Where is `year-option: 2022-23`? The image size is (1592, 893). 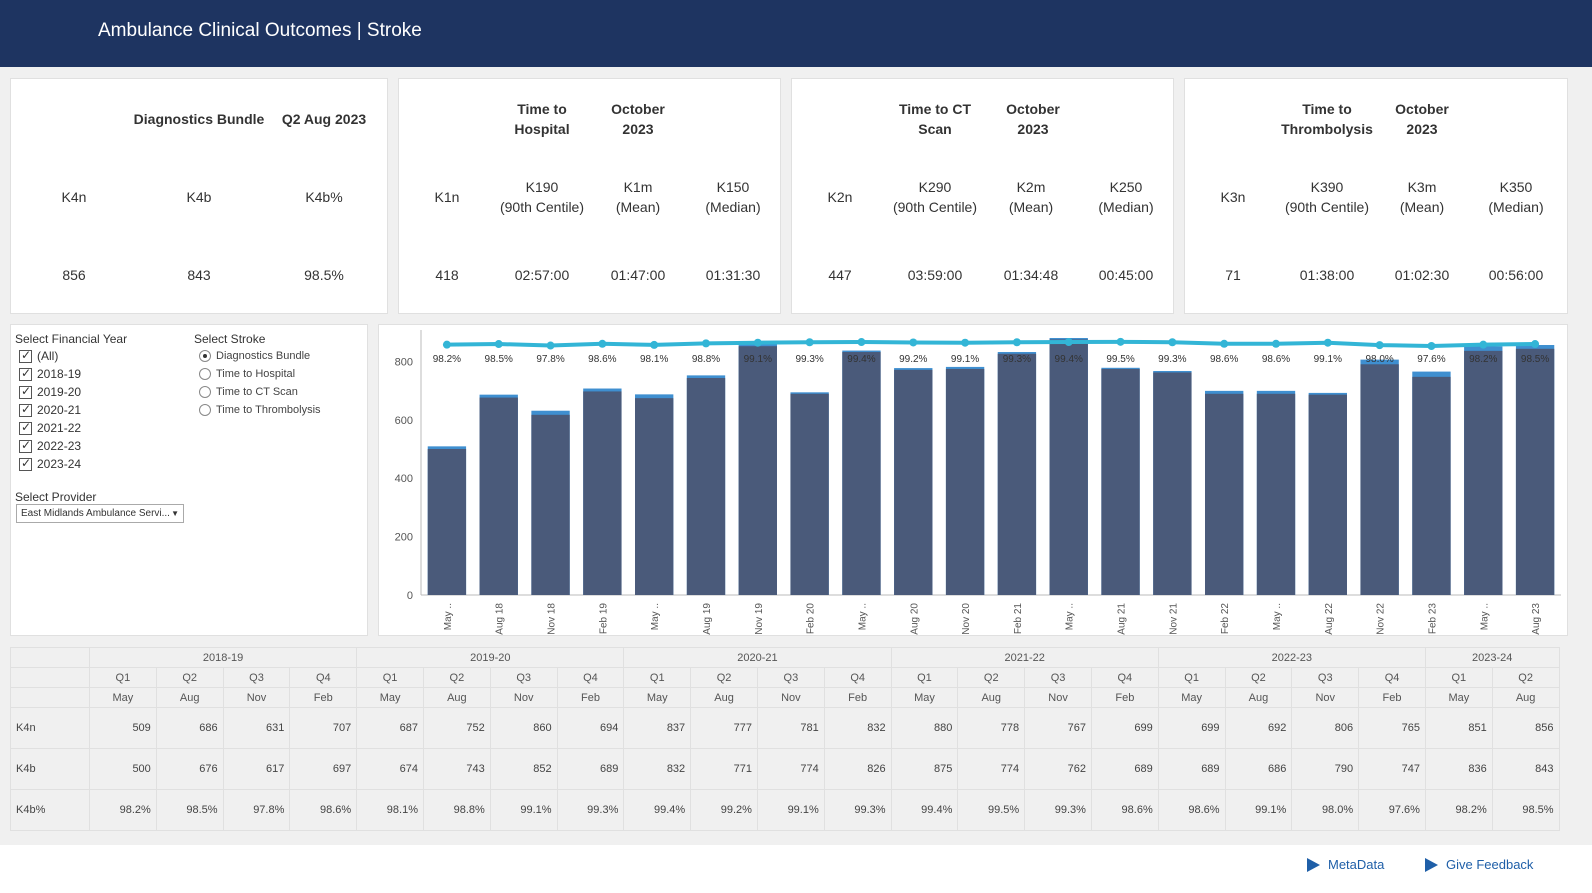
year-option: 2022-23 is located at coordinates (50, 445).